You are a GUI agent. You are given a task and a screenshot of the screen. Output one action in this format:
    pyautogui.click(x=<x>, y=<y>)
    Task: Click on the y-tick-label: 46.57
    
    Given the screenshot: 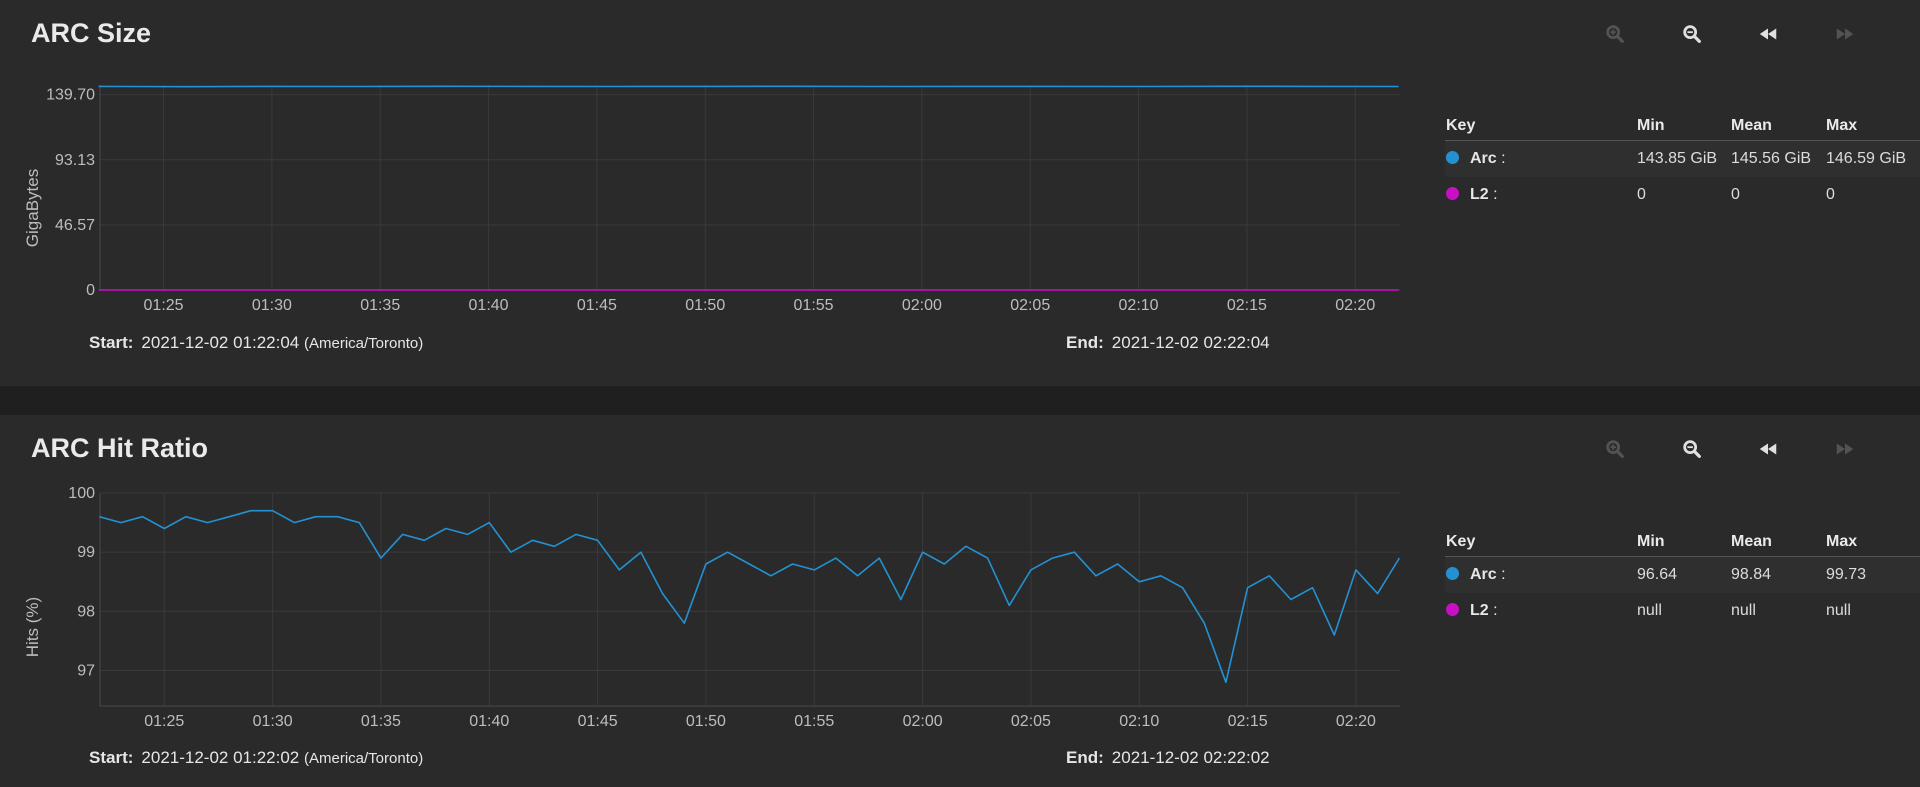 What is the action you would take?
    pyautogui.click(x=75, y=225)
    